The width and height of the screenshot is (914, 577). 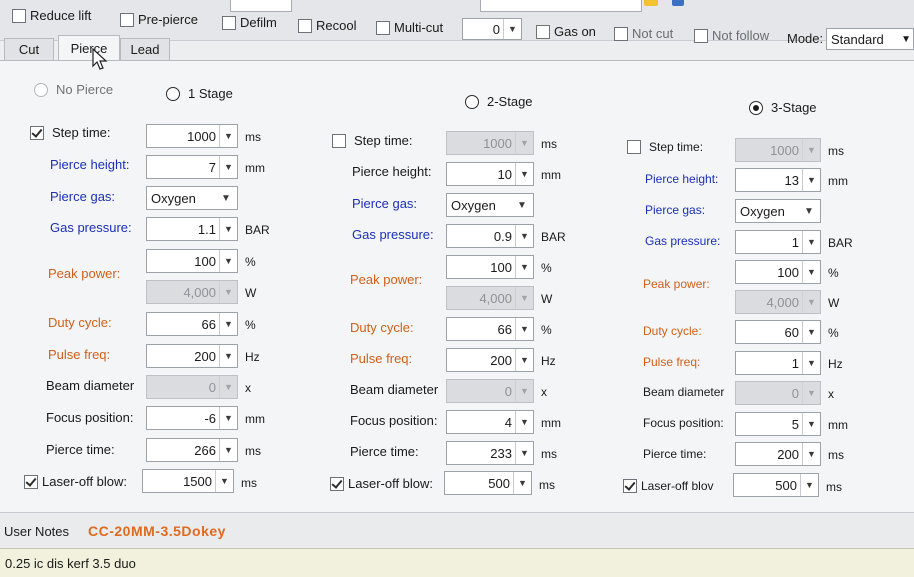 What do you see at coordinates (327, 25) in the screenshot?
I see `recool-checkbox: Recool` at bounding box center [327, 25].